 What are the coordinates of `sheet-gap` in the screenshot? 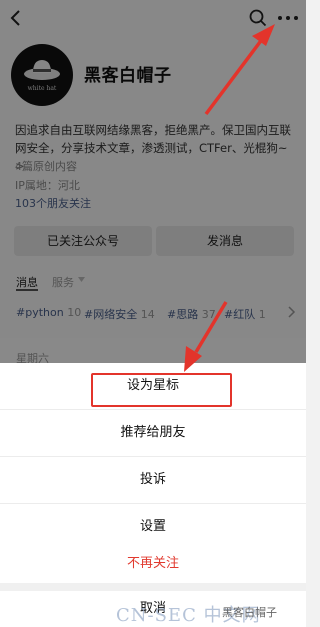 It's located at (153, 587).